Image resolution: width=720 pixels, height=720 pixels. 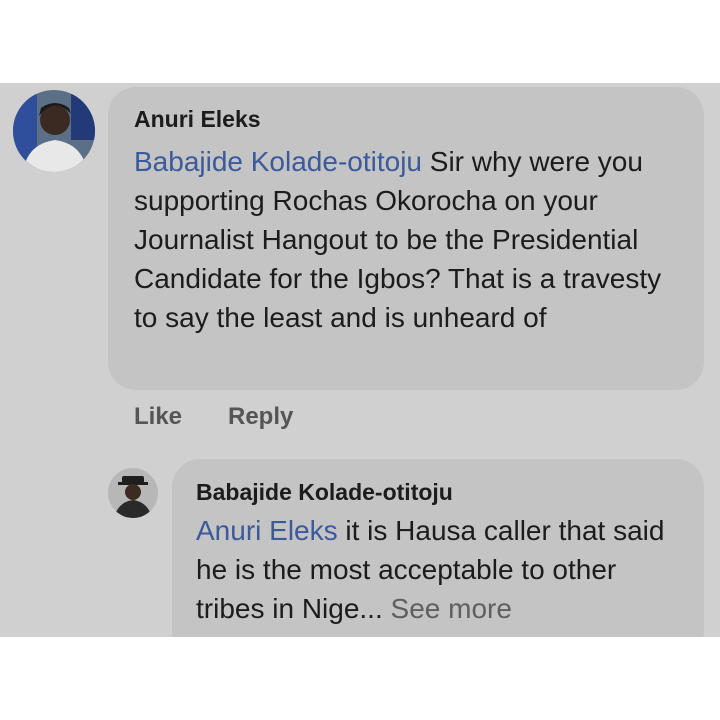 What do you see at coordinates (324, 492) in the screenshot?
I see `reply-author: Babajide Kolade-otitoju` at bounding box center [324, 492].